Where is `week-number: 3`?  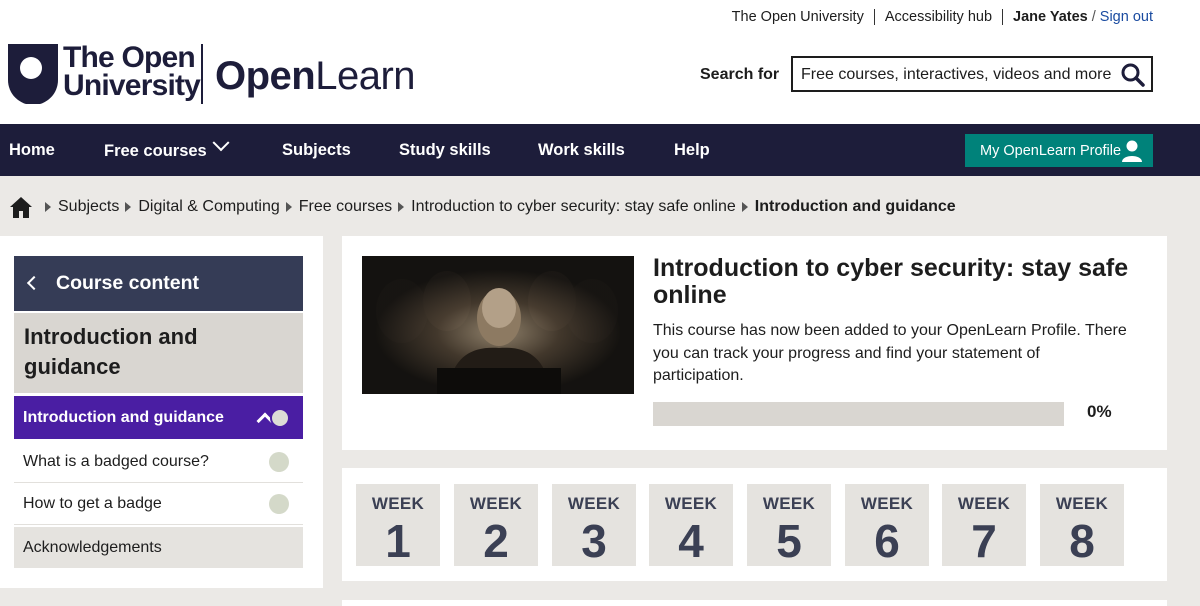 week-number: 3 is located at coordinates (594, 541).